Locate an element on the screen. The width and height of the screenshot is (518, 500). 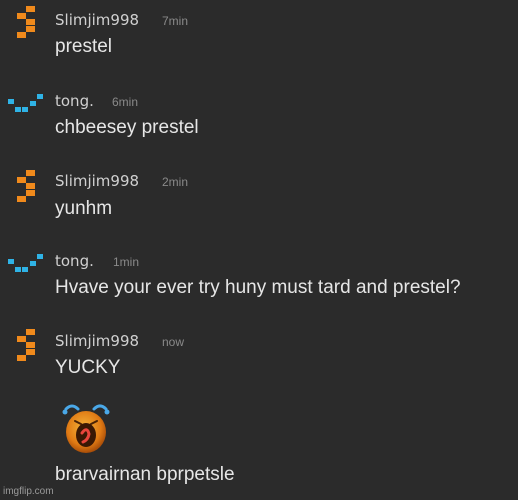
timestamp: 1min is located at coordinates (126, 262).